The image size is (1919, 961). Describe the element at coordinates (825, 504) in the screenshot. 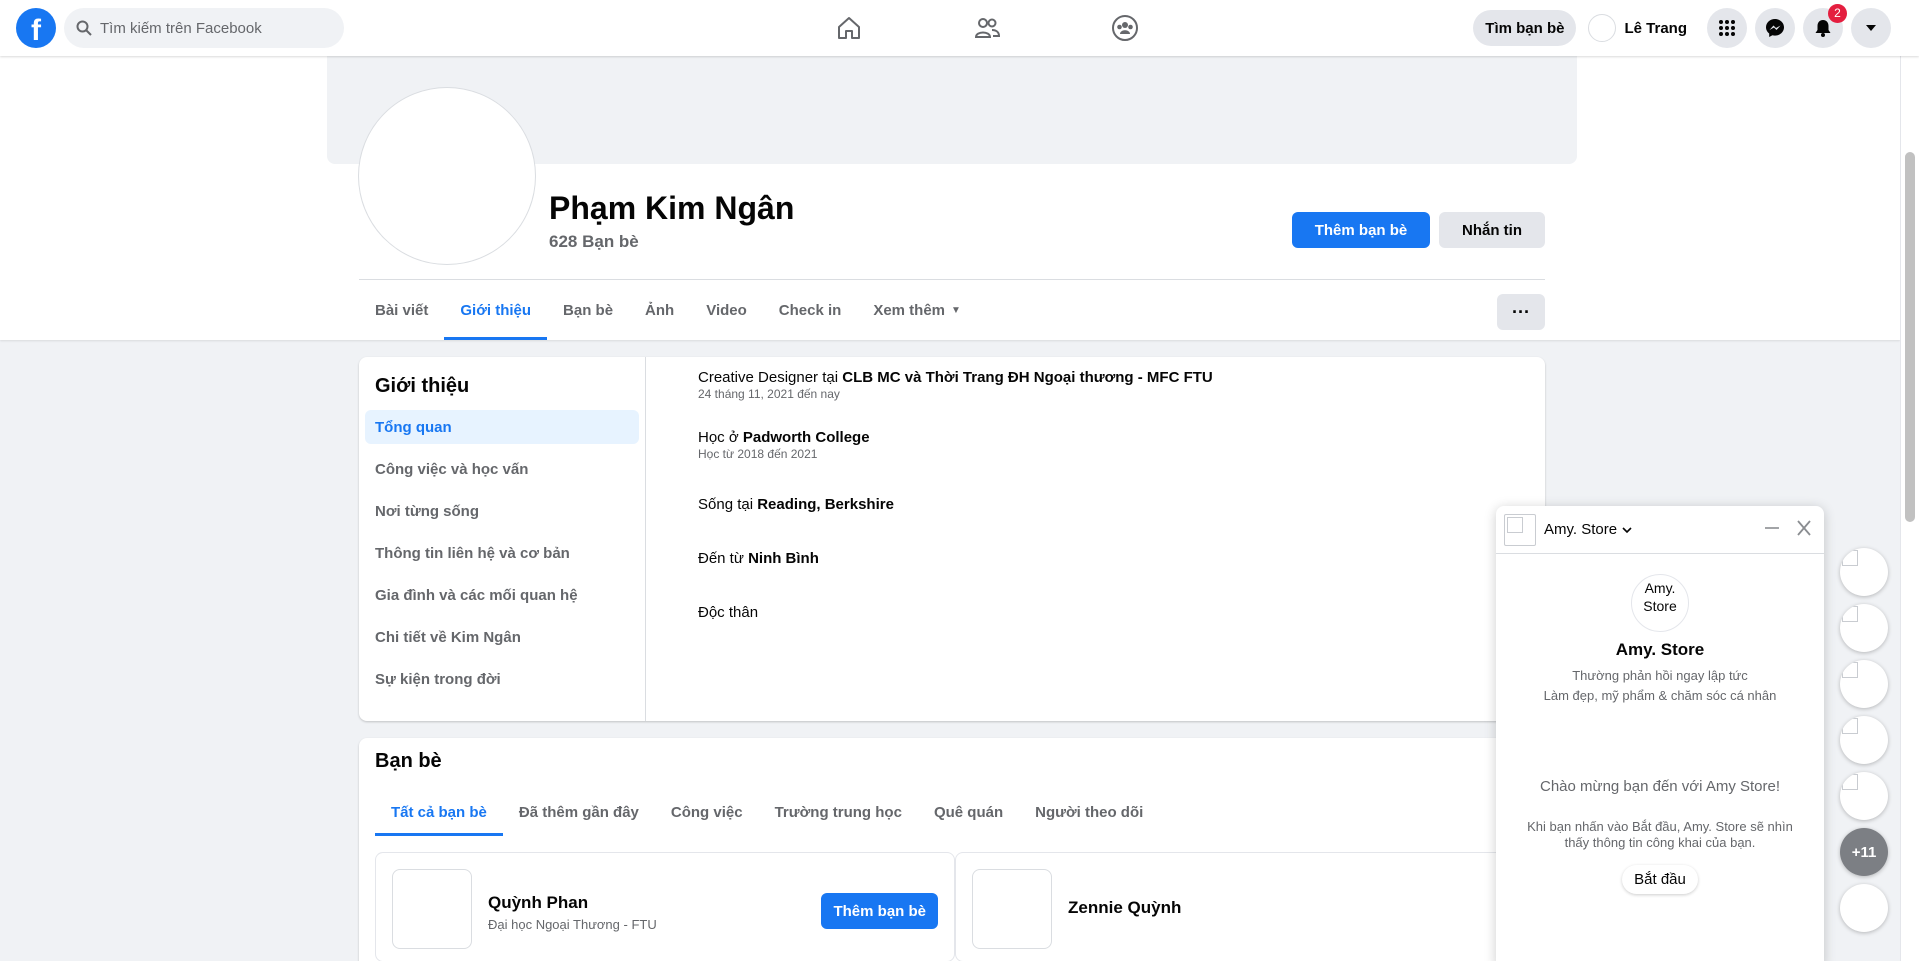

I see `current-city-link: Reading, Berkshire` at that location.